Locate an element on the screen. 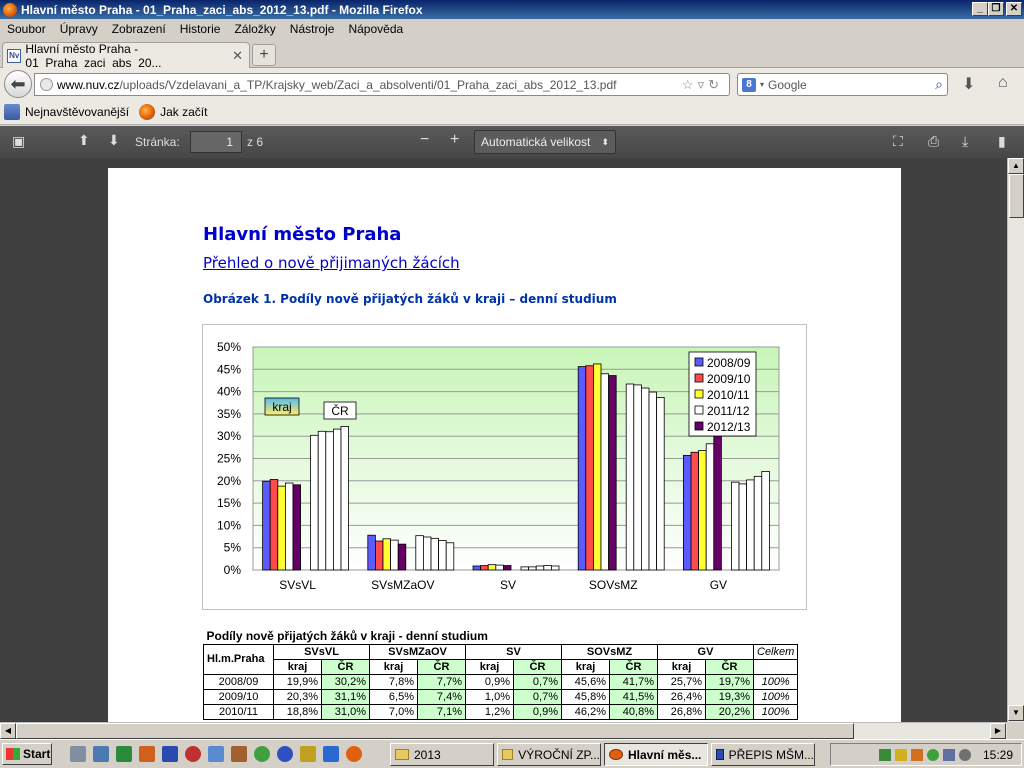  table-cell: 45,8% is located at coordinates (585, 696).